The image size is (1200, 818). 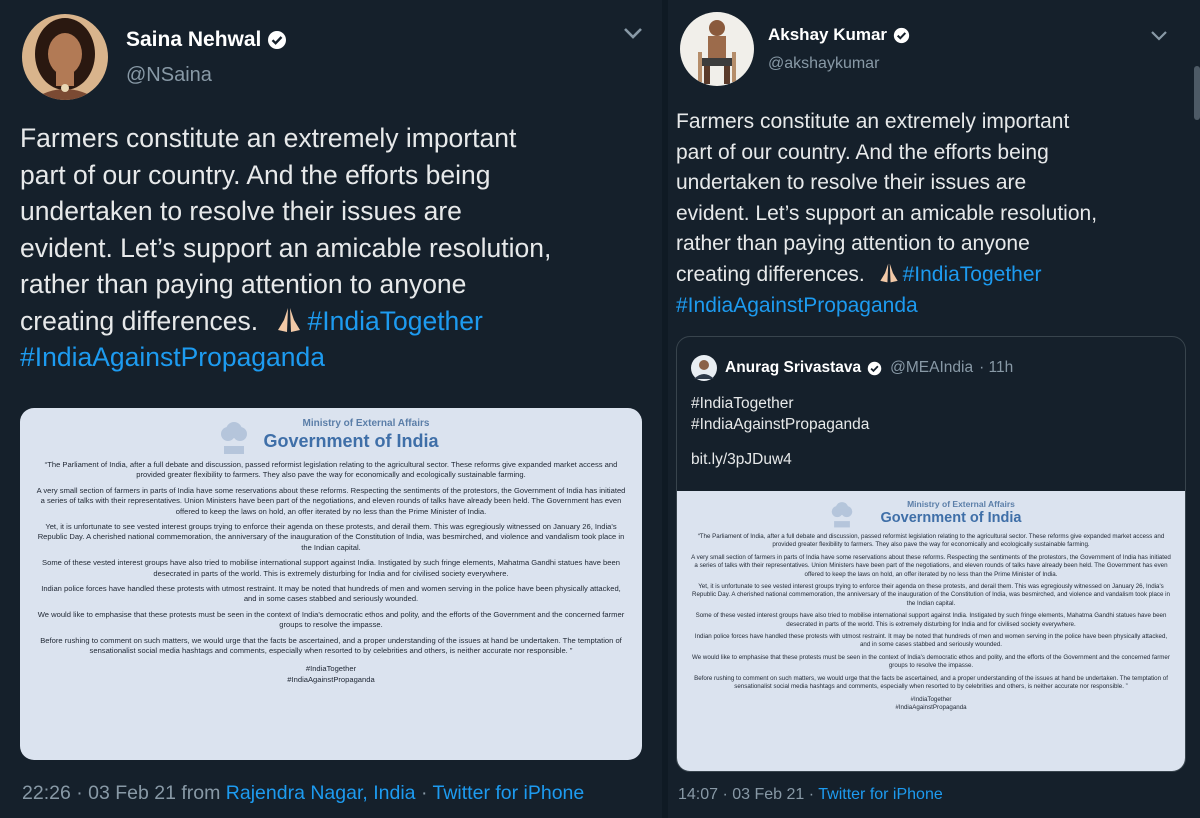 What do you see at coordinates (121, 793) in the screenshot?
I see `timestamp: 22:26 · 03 Feb 21 from` at bounding box center [121, 793].